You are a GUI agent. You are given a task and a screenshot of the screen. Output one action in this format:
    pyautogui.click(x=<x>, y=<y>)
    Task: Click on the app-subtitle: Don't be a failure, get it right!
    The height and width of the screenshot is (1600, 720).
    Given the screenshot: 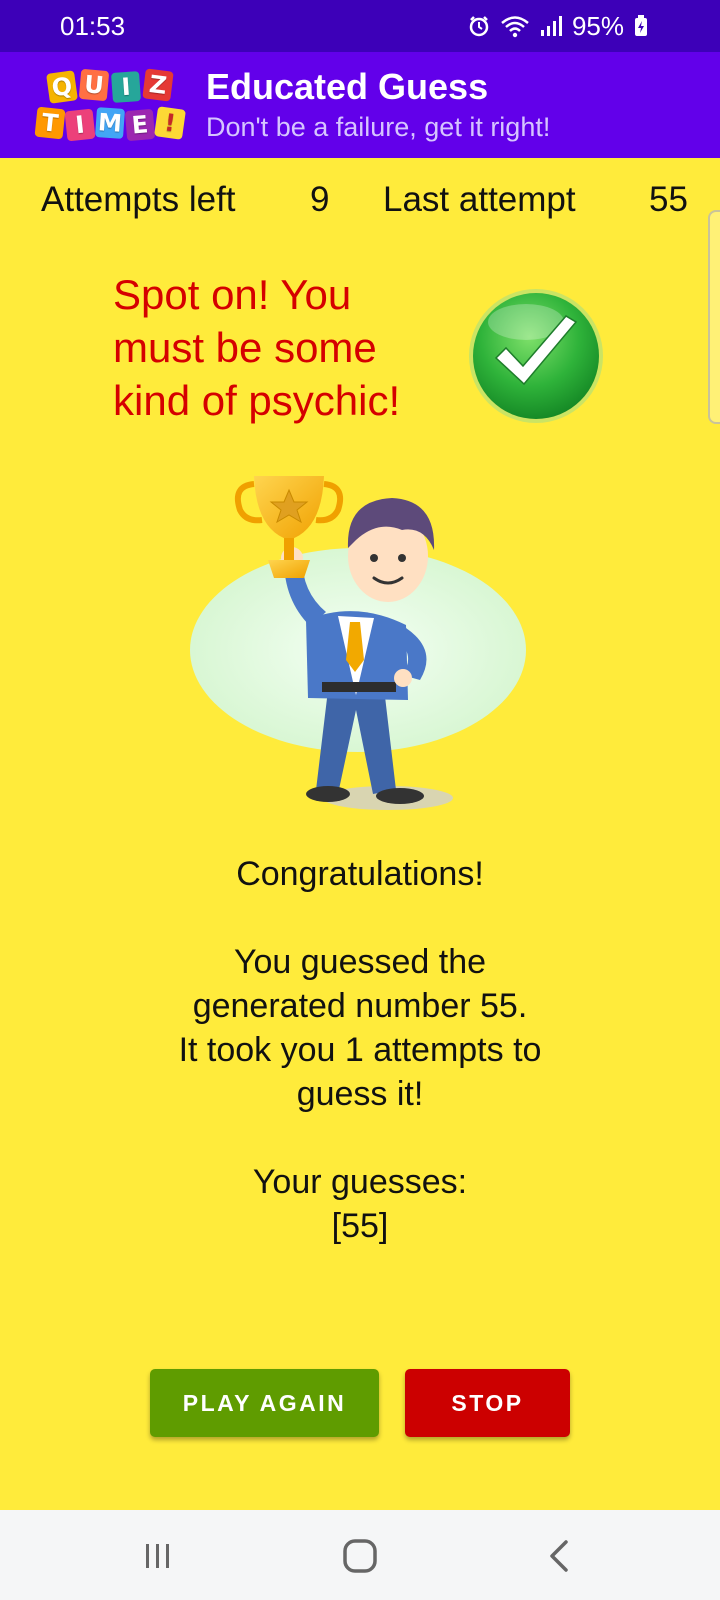 What is the action you would take?
    pyautogui.click(x=378, y=127)
    